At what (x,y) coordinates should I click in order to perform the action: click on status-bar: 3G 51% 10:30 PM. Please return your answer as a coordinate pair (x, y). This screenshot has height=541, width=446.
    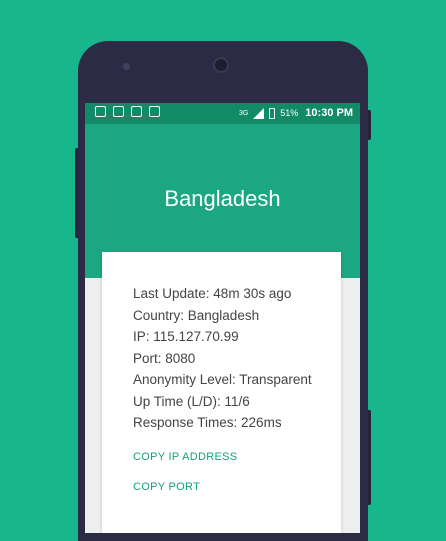
    Looking at the image, I should click on (222, 113).